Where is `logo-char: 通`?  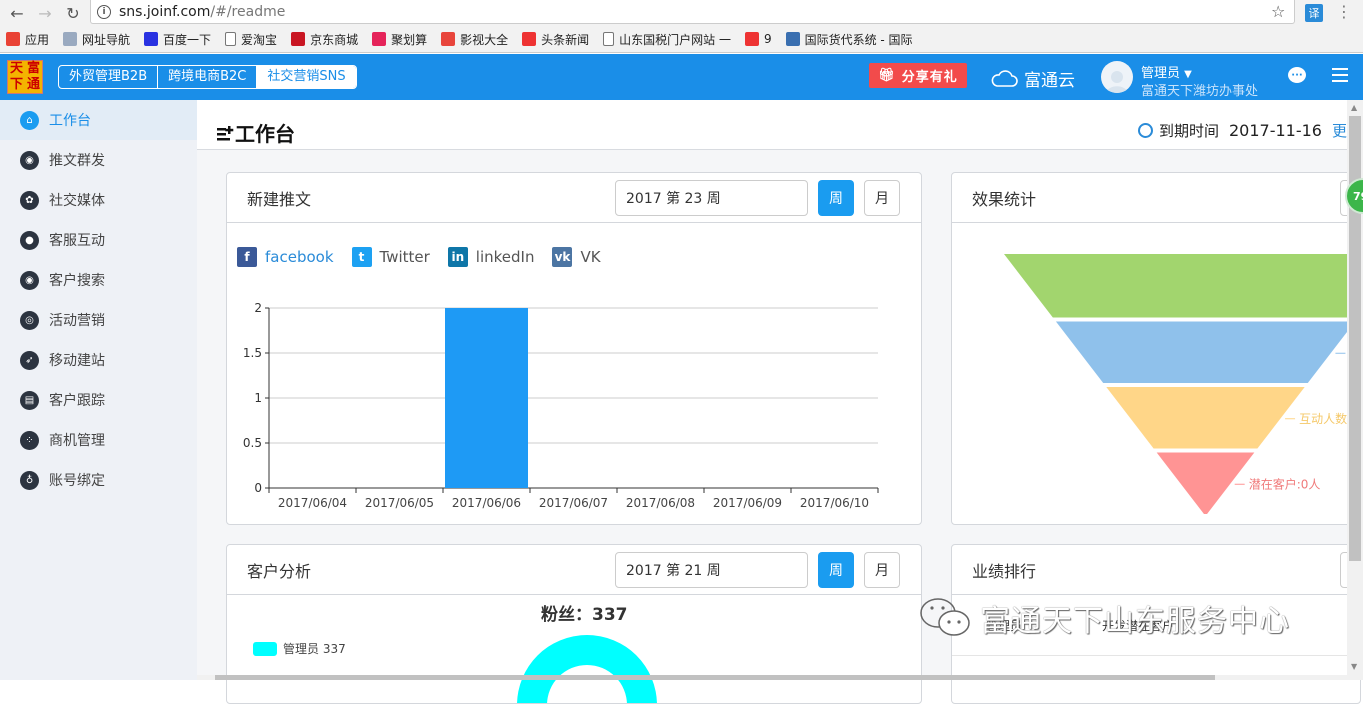
logo-char: 通 is located at coordinates (33, 84).